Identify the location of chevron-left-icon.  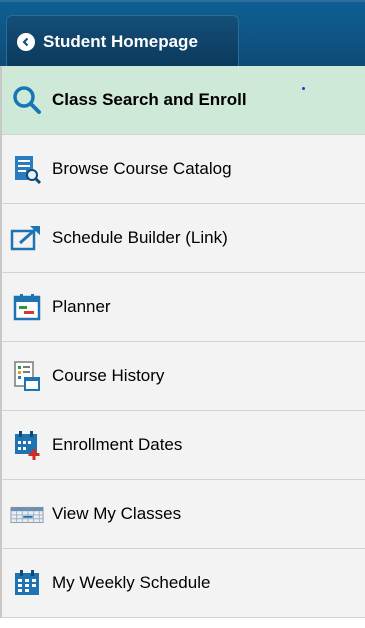
(26, 41).